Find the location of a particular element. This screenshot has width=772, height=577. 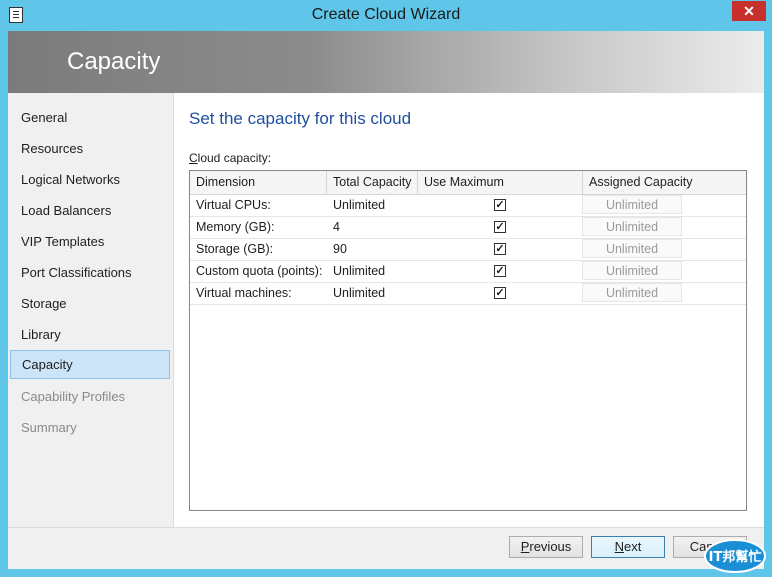

table-row: Storage (GB): 90 ✓ Unlimited is located at coordinates (468, 249).